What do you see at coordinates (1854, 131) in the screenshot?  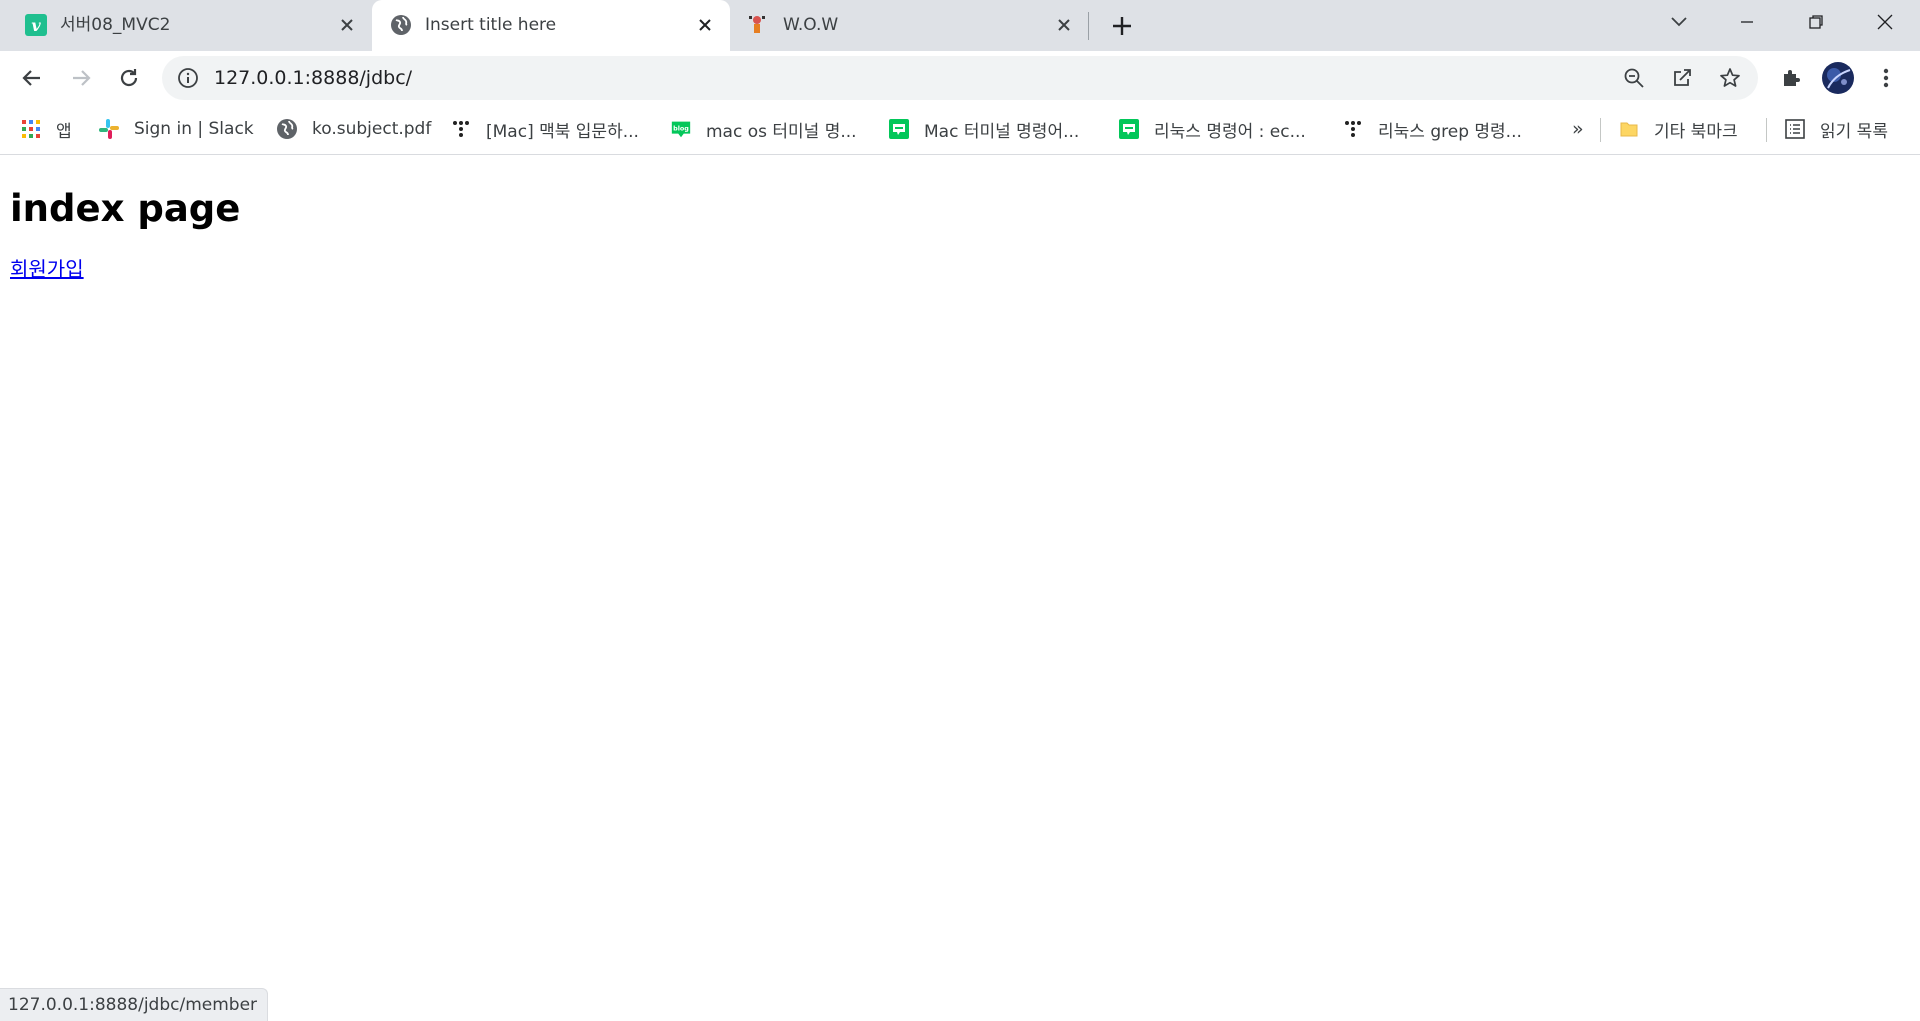 I see `bookmark-label: 읽기 목록` at bounding box center [1854, 131].